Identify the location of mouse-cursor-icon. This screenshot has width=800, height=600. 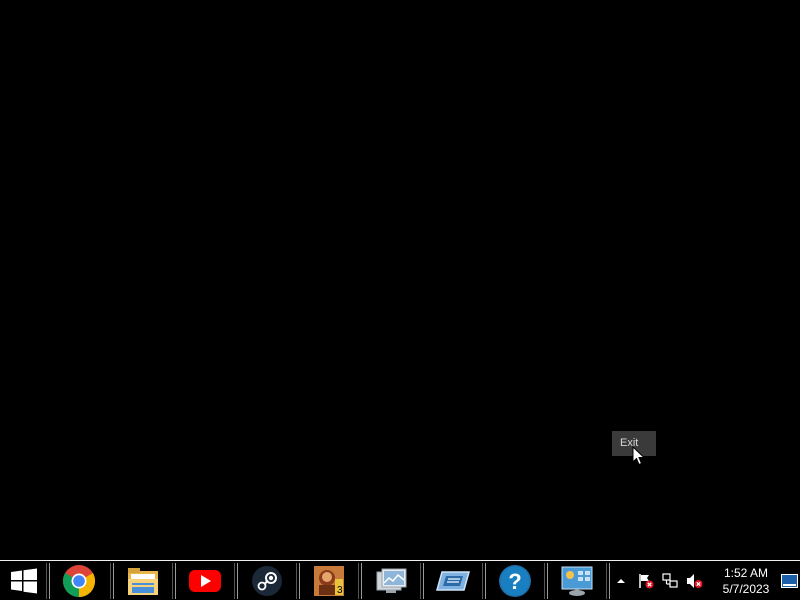
(639, 456).